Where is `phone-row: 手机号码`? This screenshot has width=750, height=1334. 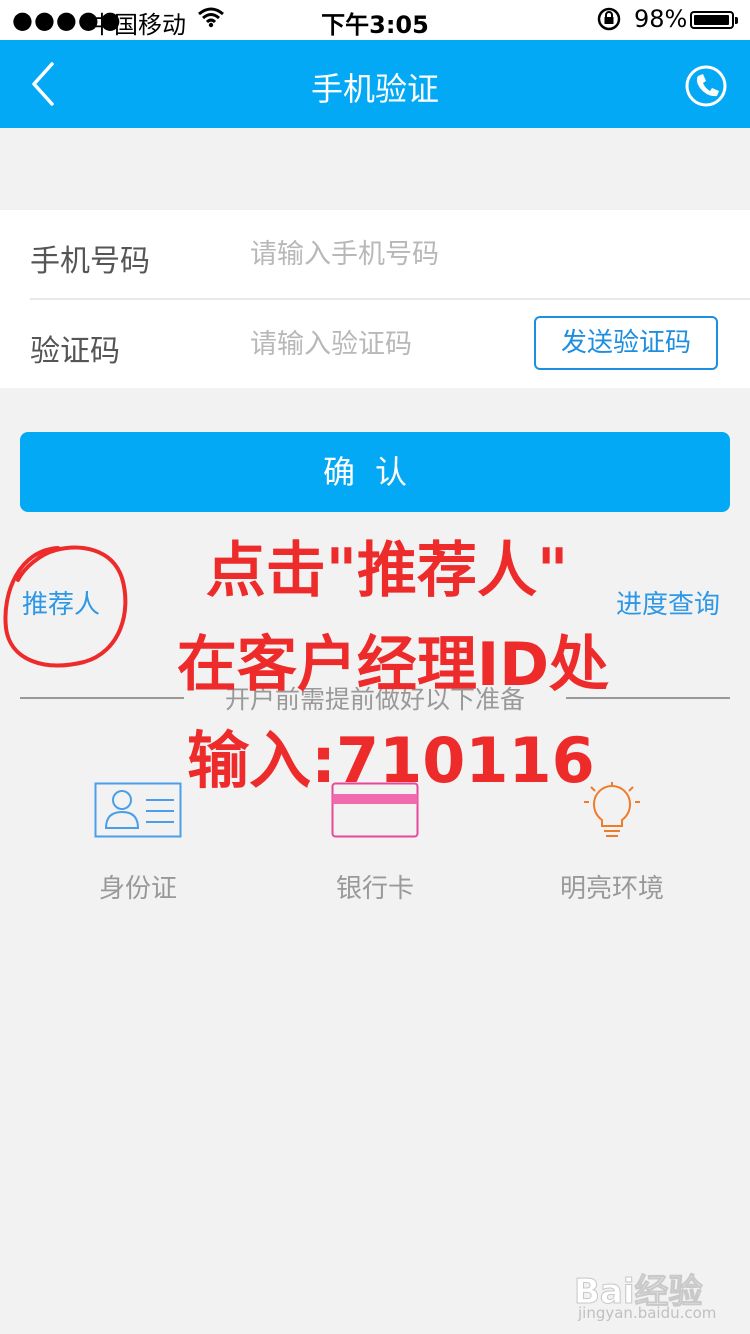
phone-row: 手机号码 is located at coordinates (375, 255).